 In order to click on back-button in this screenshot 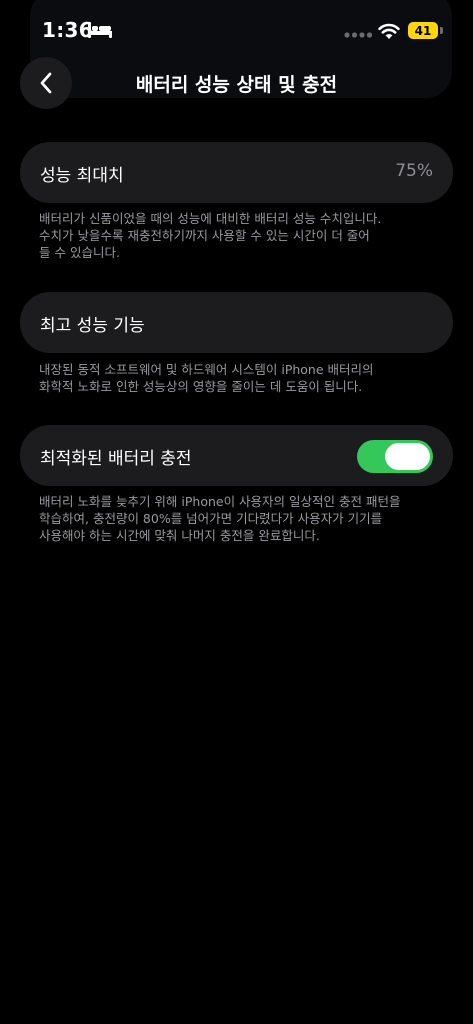, I will do `click(46, 83)`.